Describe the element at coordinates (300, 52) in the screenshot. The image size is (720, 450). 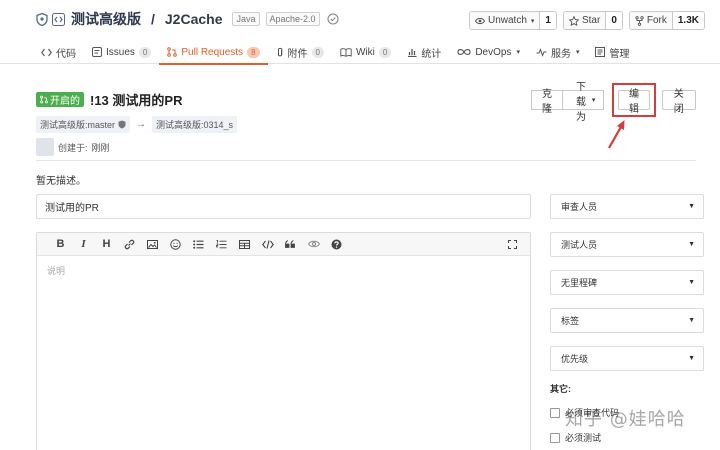
I see `tab-attachments: 附件 0` at that location.